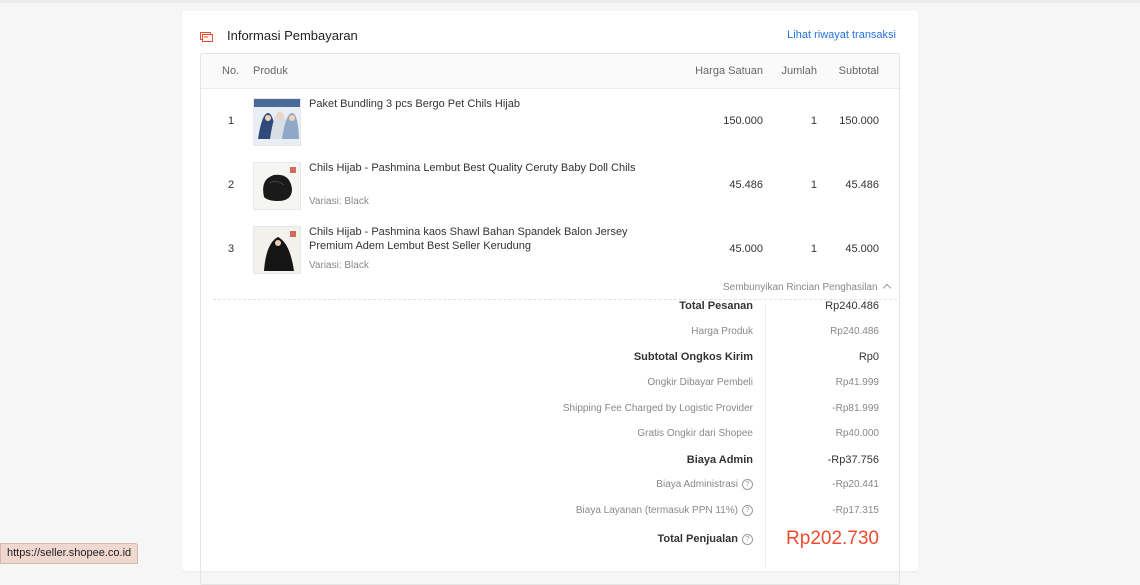  What do you see at coordinates (550, 71) in the screenshot?
I see `table-header: No. Produk Harga Satuan Jumlah Subtotal` at bounding box center [550, 71].